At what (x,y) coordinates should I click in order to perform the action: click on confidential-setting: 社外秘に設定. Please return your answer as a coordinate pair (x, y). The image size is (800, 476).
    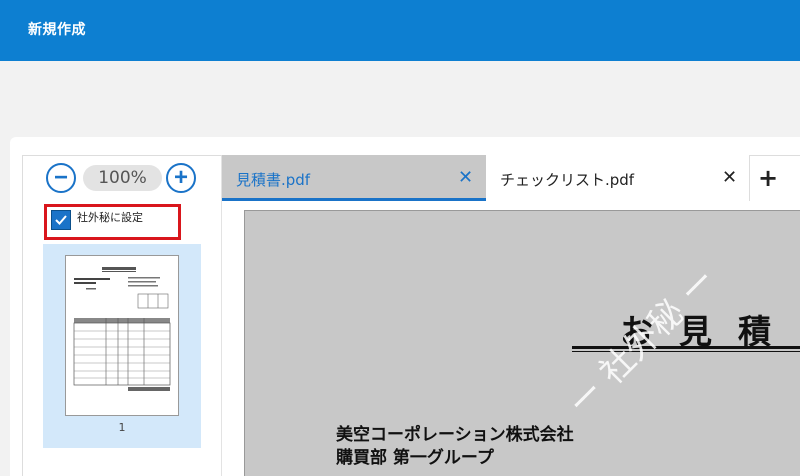
    Looking at the image, I should click on (112, 222).